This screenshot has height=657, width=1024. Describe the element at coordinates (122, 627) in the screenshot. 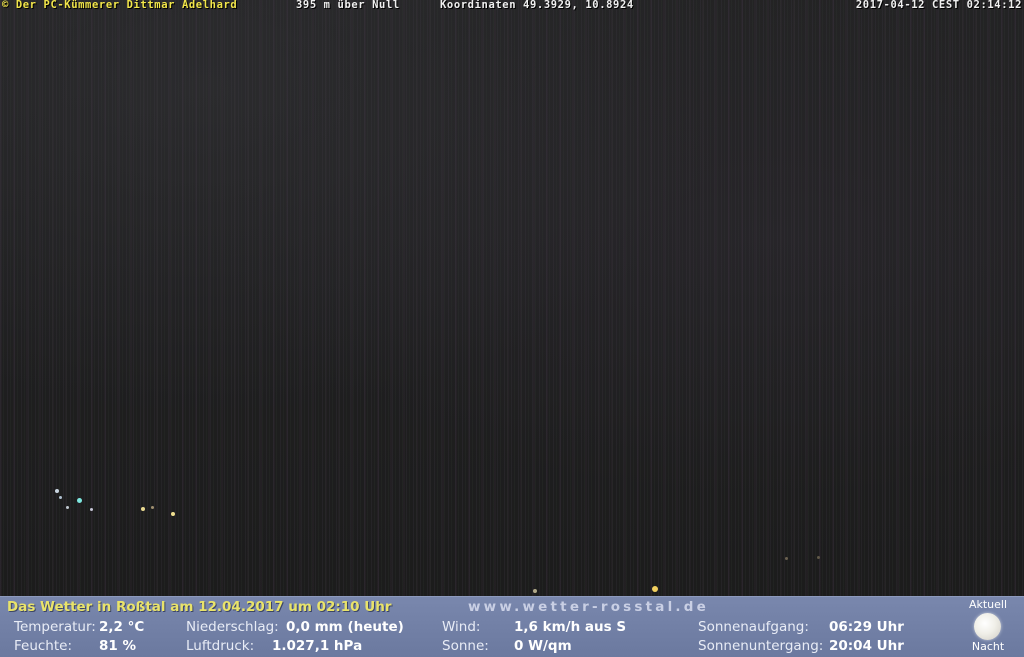

I see `temperature-value: 2,2 °C` at that location.